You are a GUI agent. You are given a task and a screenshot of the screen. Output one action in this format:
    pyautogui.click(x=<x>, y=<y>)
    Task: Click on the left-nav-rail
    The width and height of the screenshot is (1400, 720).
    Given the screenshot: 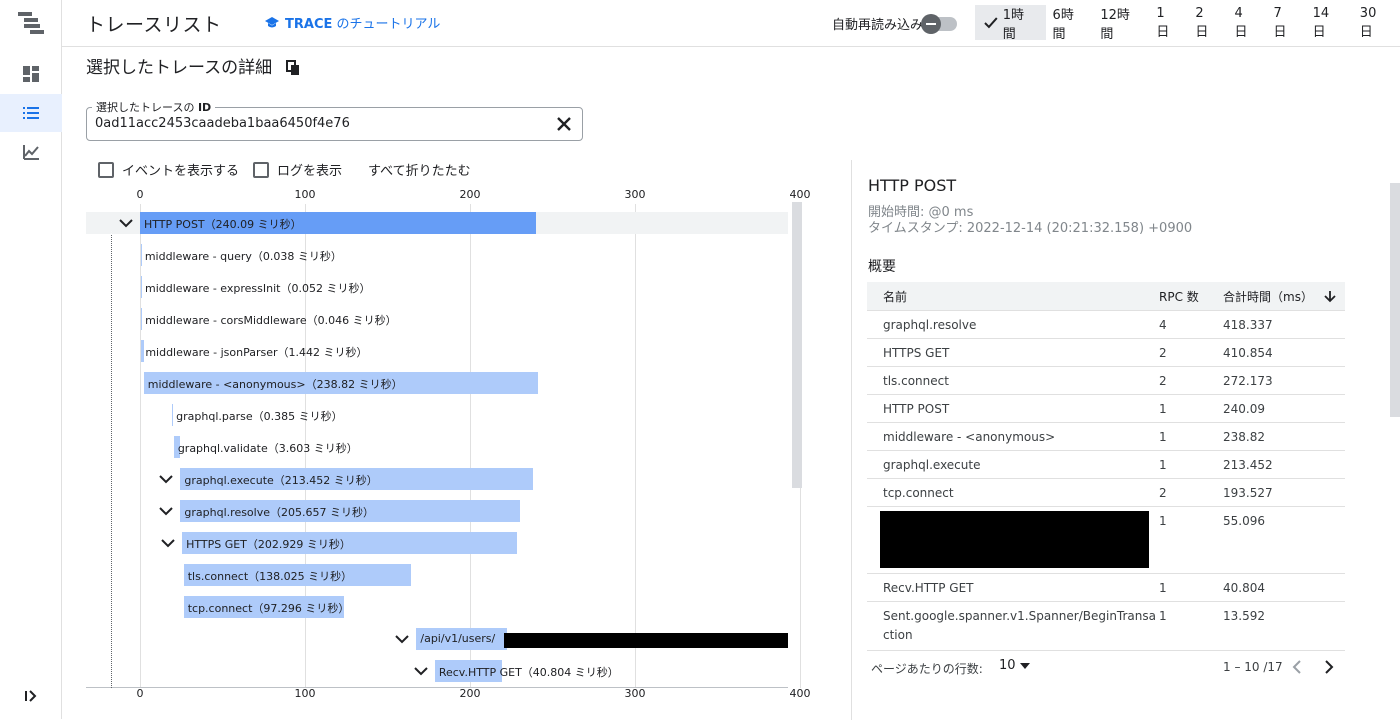 What is the action you would take?
    pyautogui.click(x=31, y=359)
    